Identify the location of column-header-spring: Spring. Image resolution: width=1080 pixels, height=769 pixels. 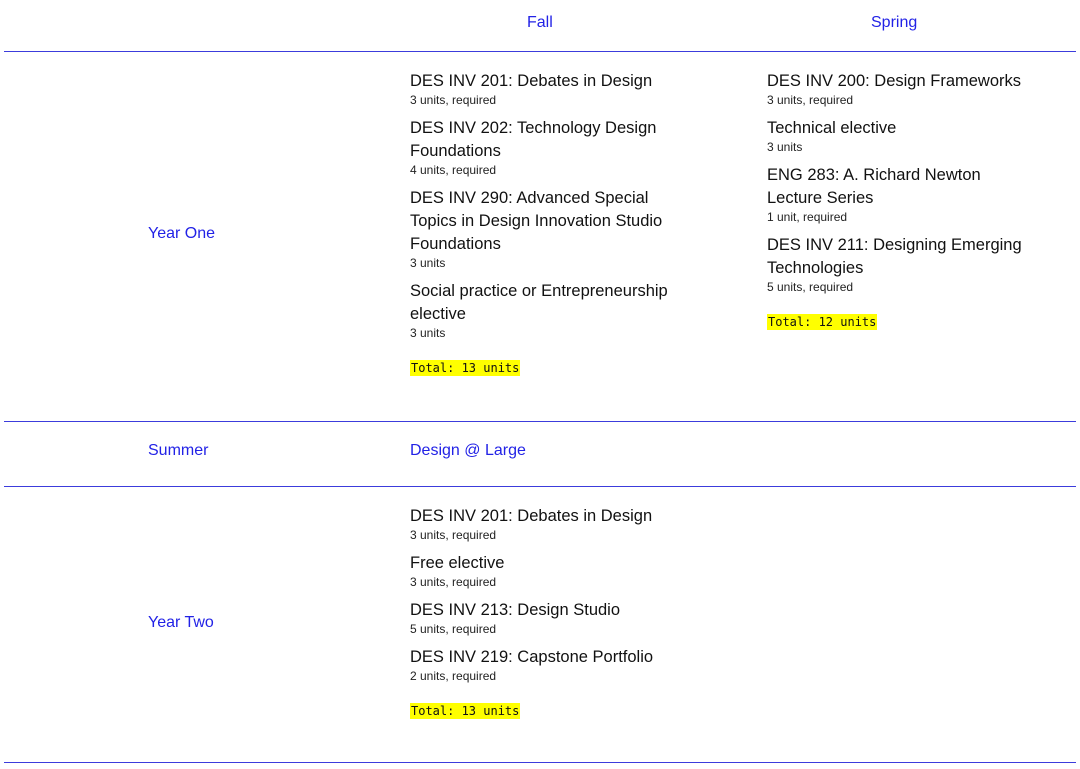
(894, 22).